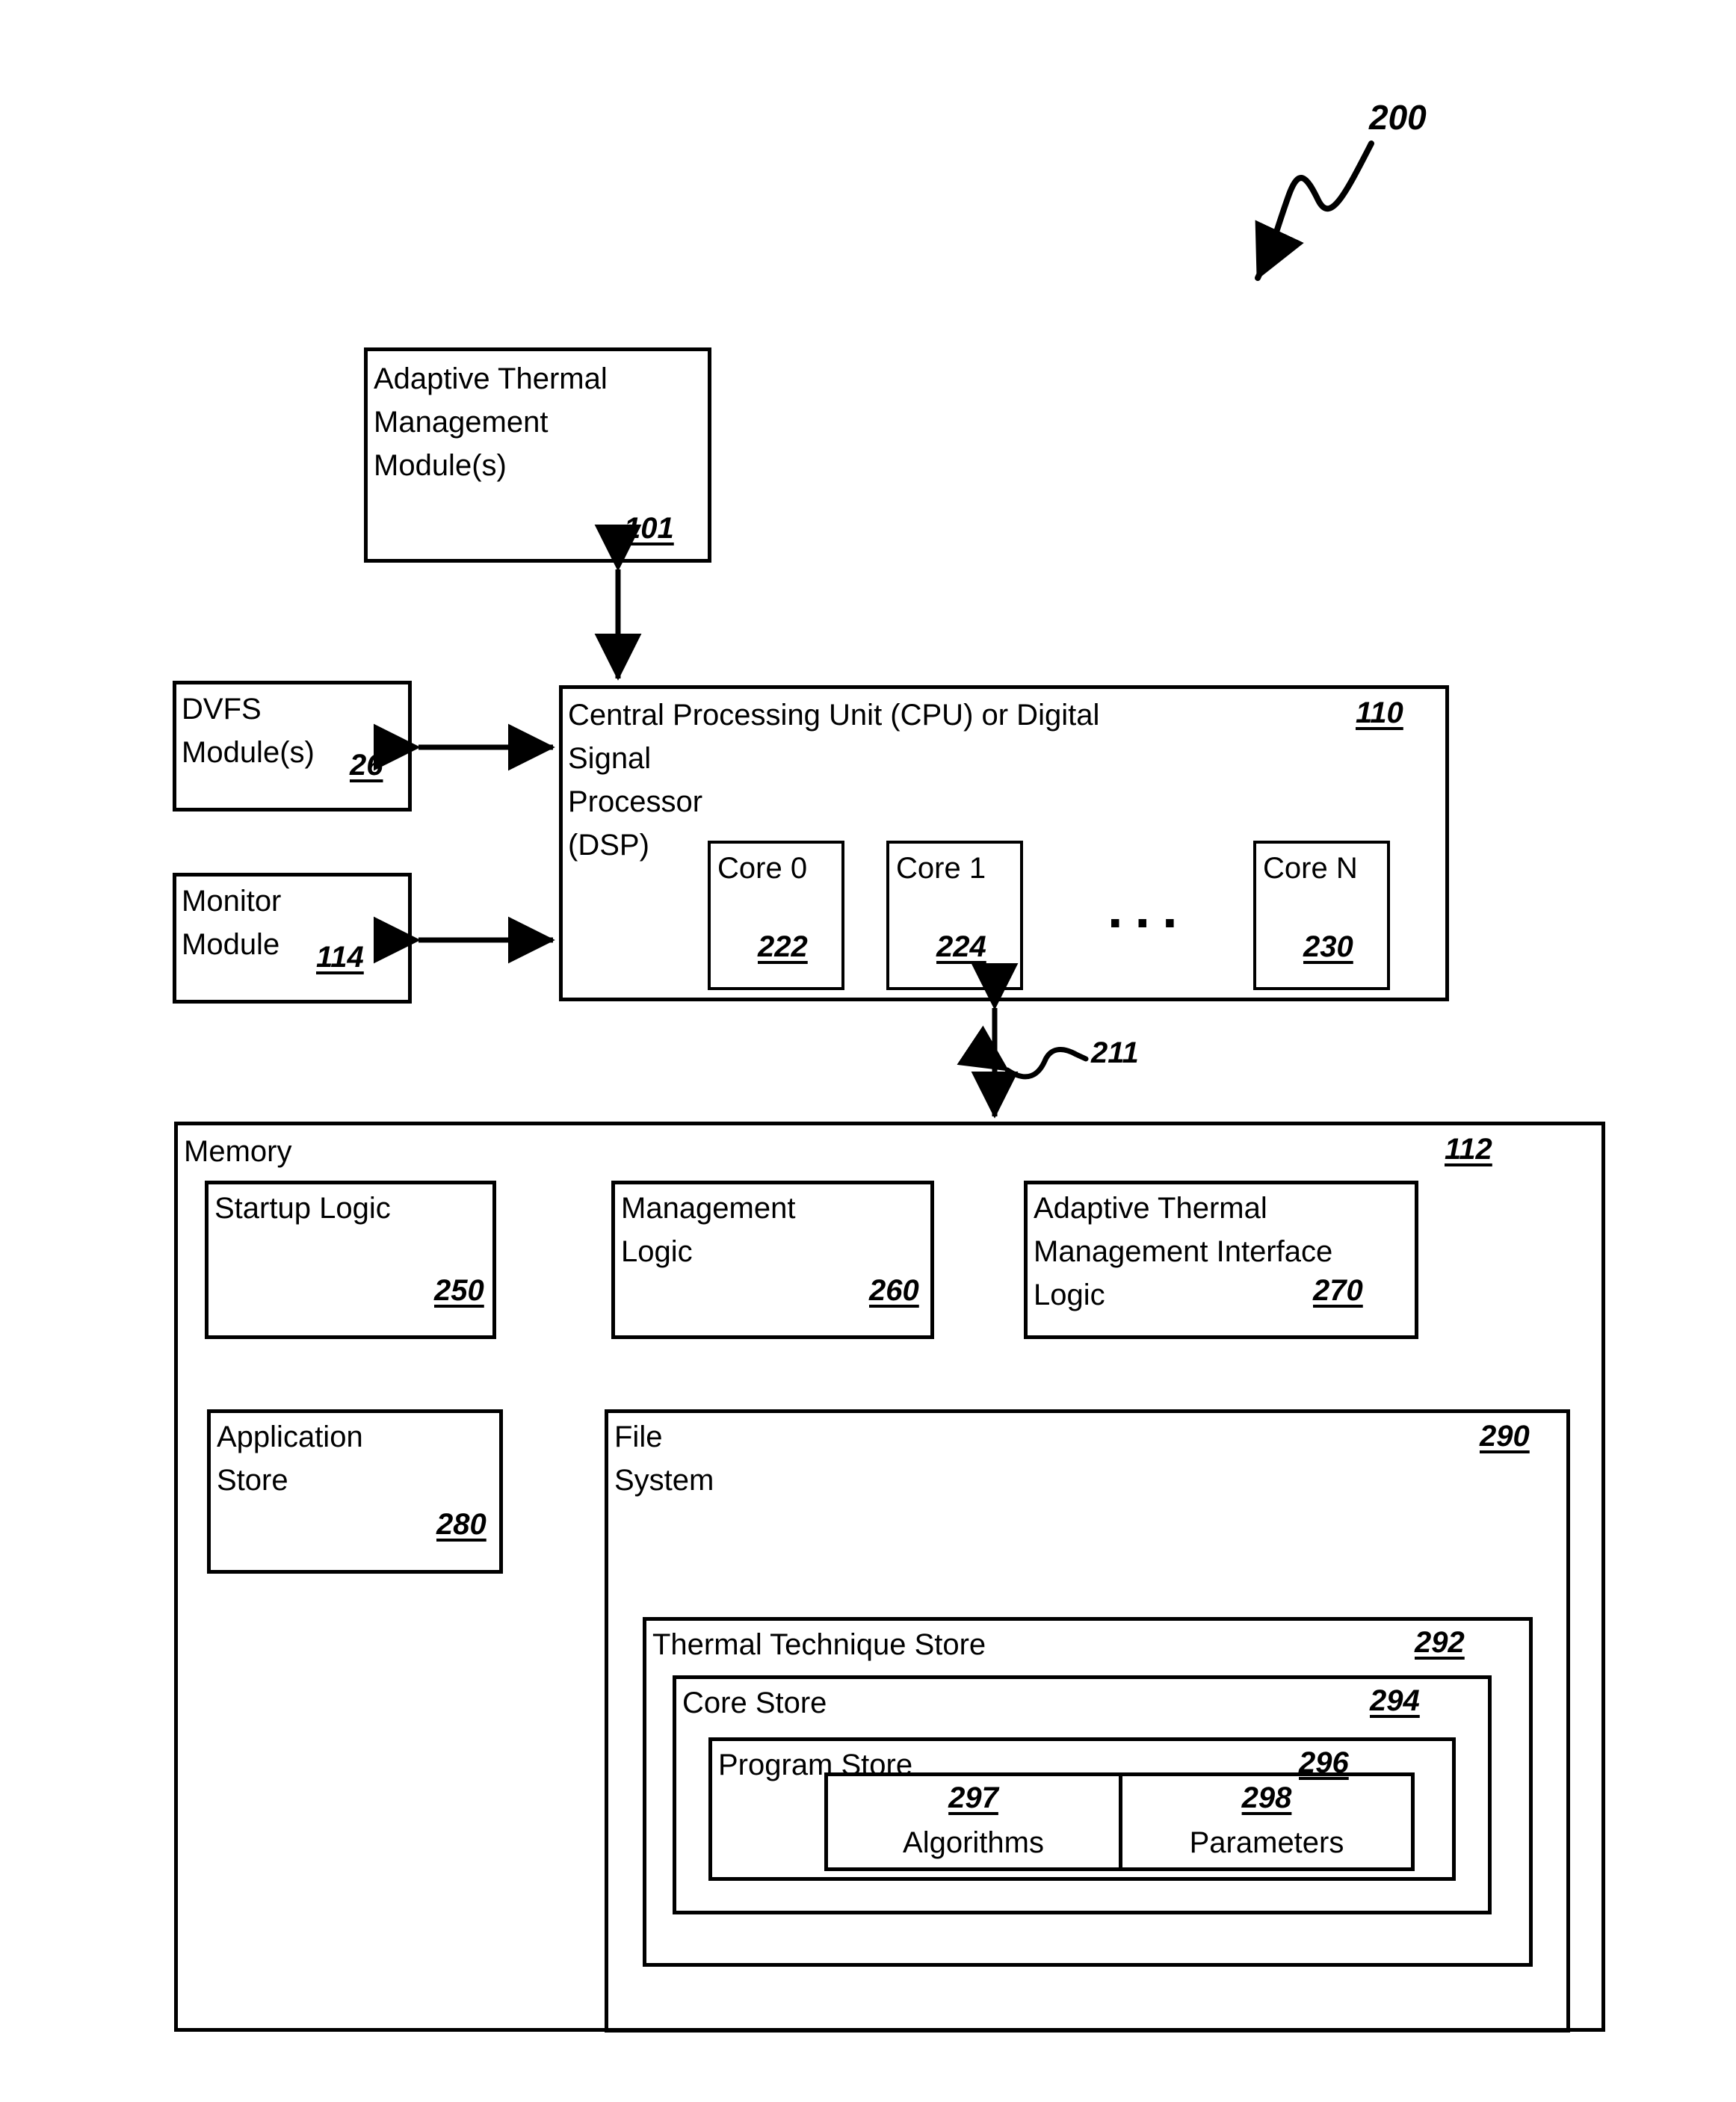 The height and width of the screenshot is (2102, 1736). I want to click on core-0-label: Core 0, so click(762, 868).